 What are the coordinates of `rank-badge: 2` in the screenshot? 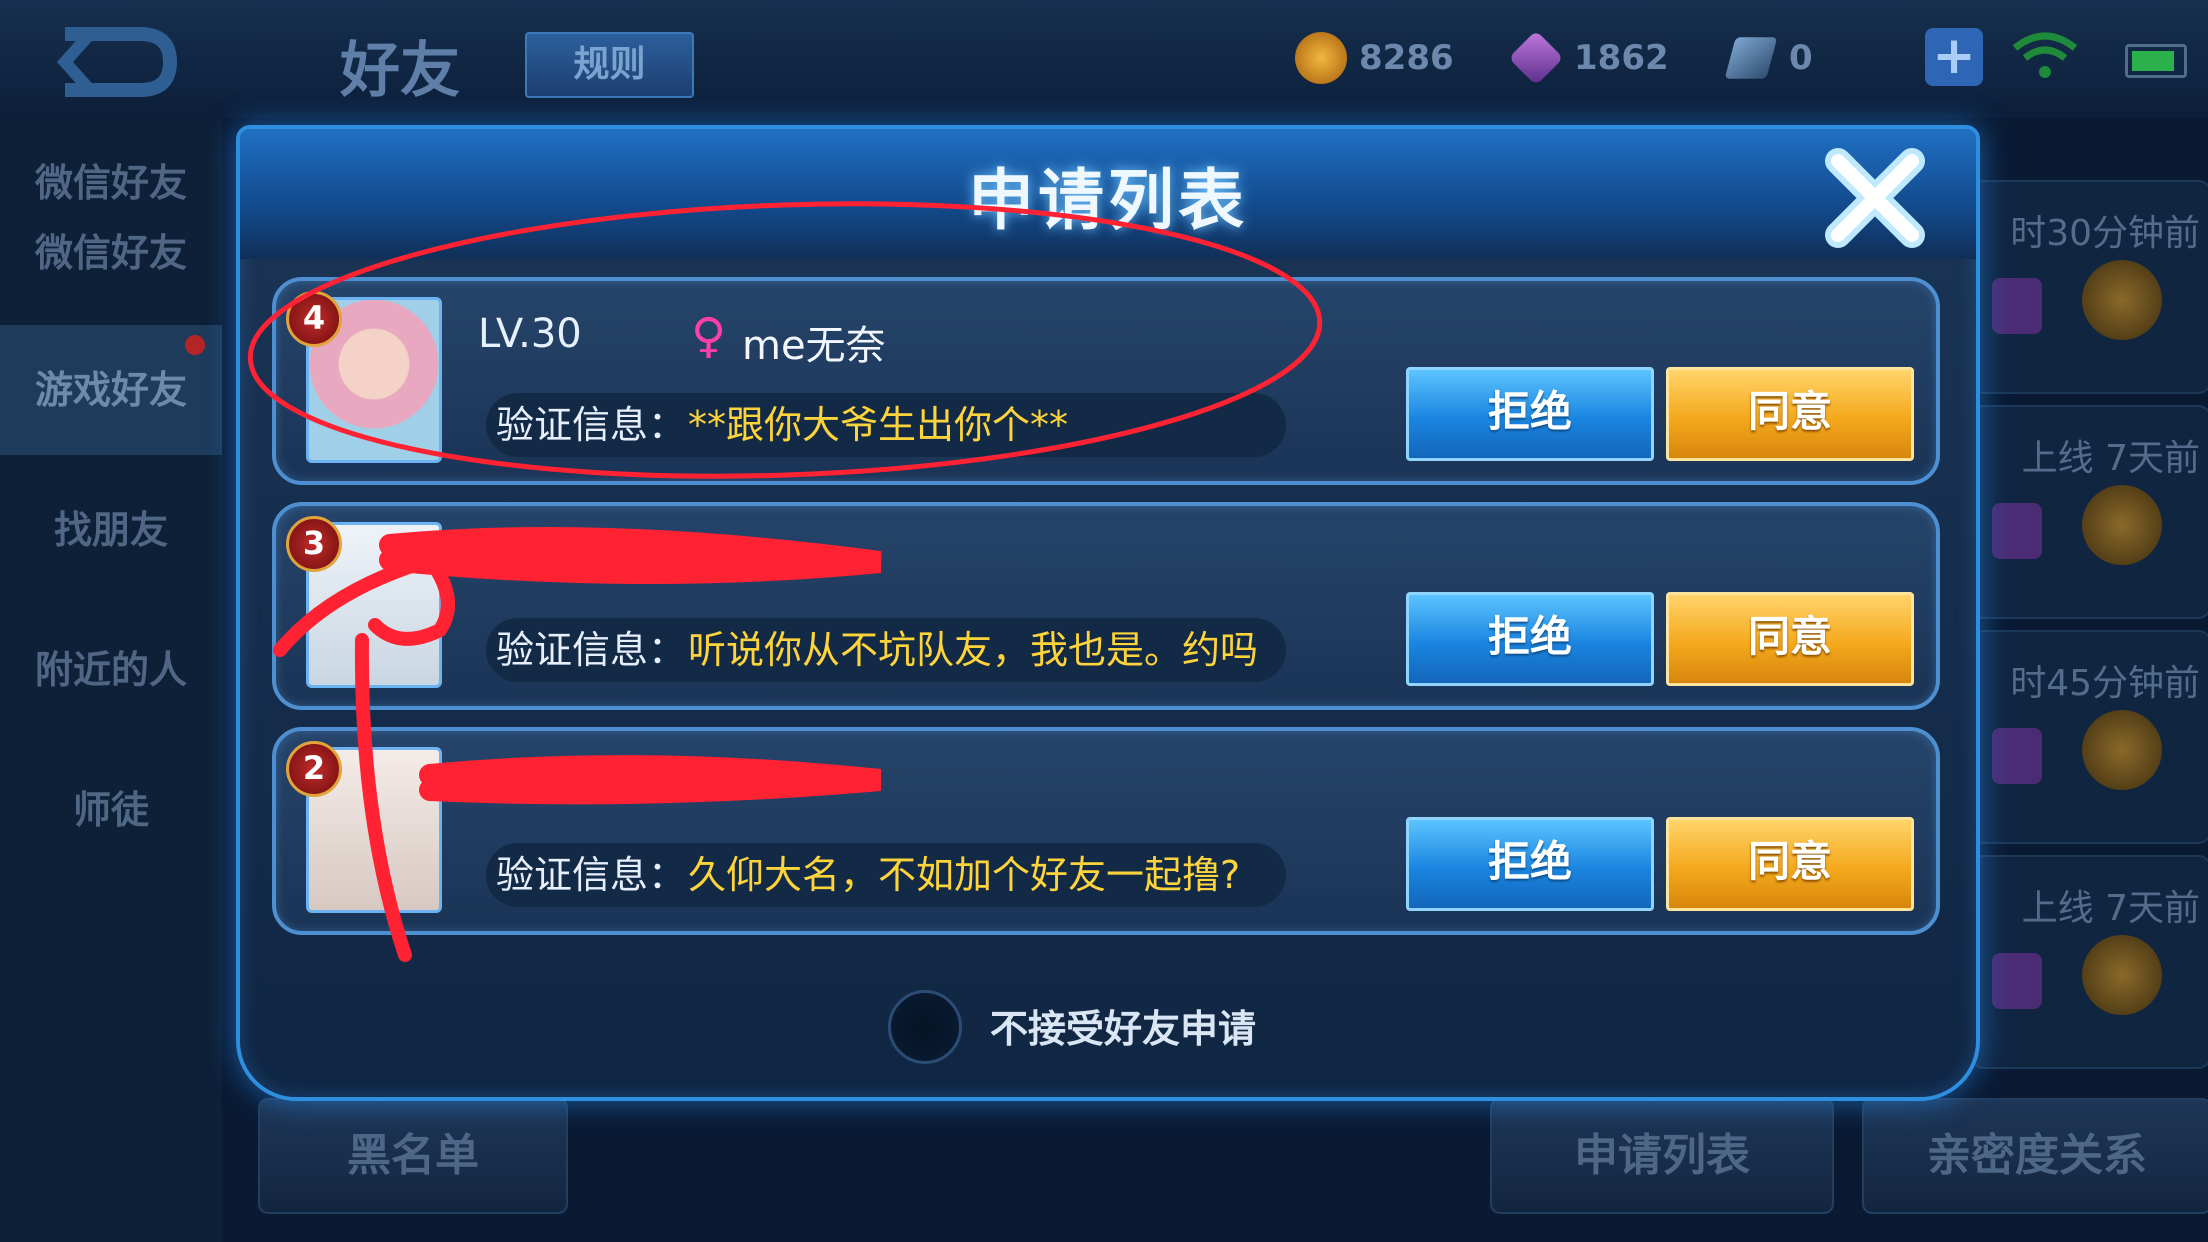 It's located at (314, 769).